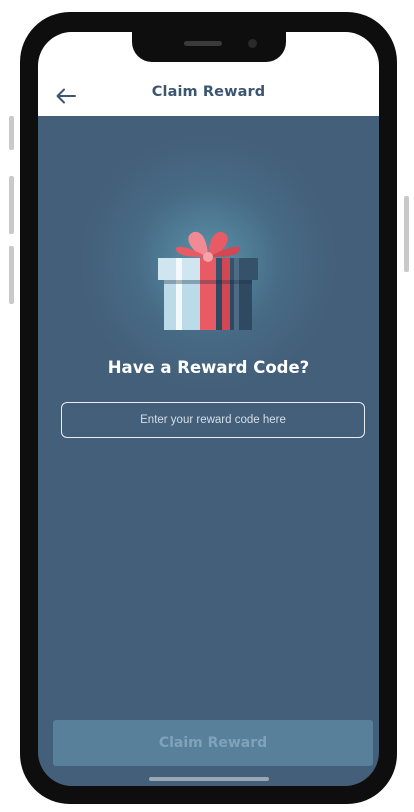  Describe the element at coordinates (11, 275) in the screenshot. I see `phone-side-button-volume-down` at that location.